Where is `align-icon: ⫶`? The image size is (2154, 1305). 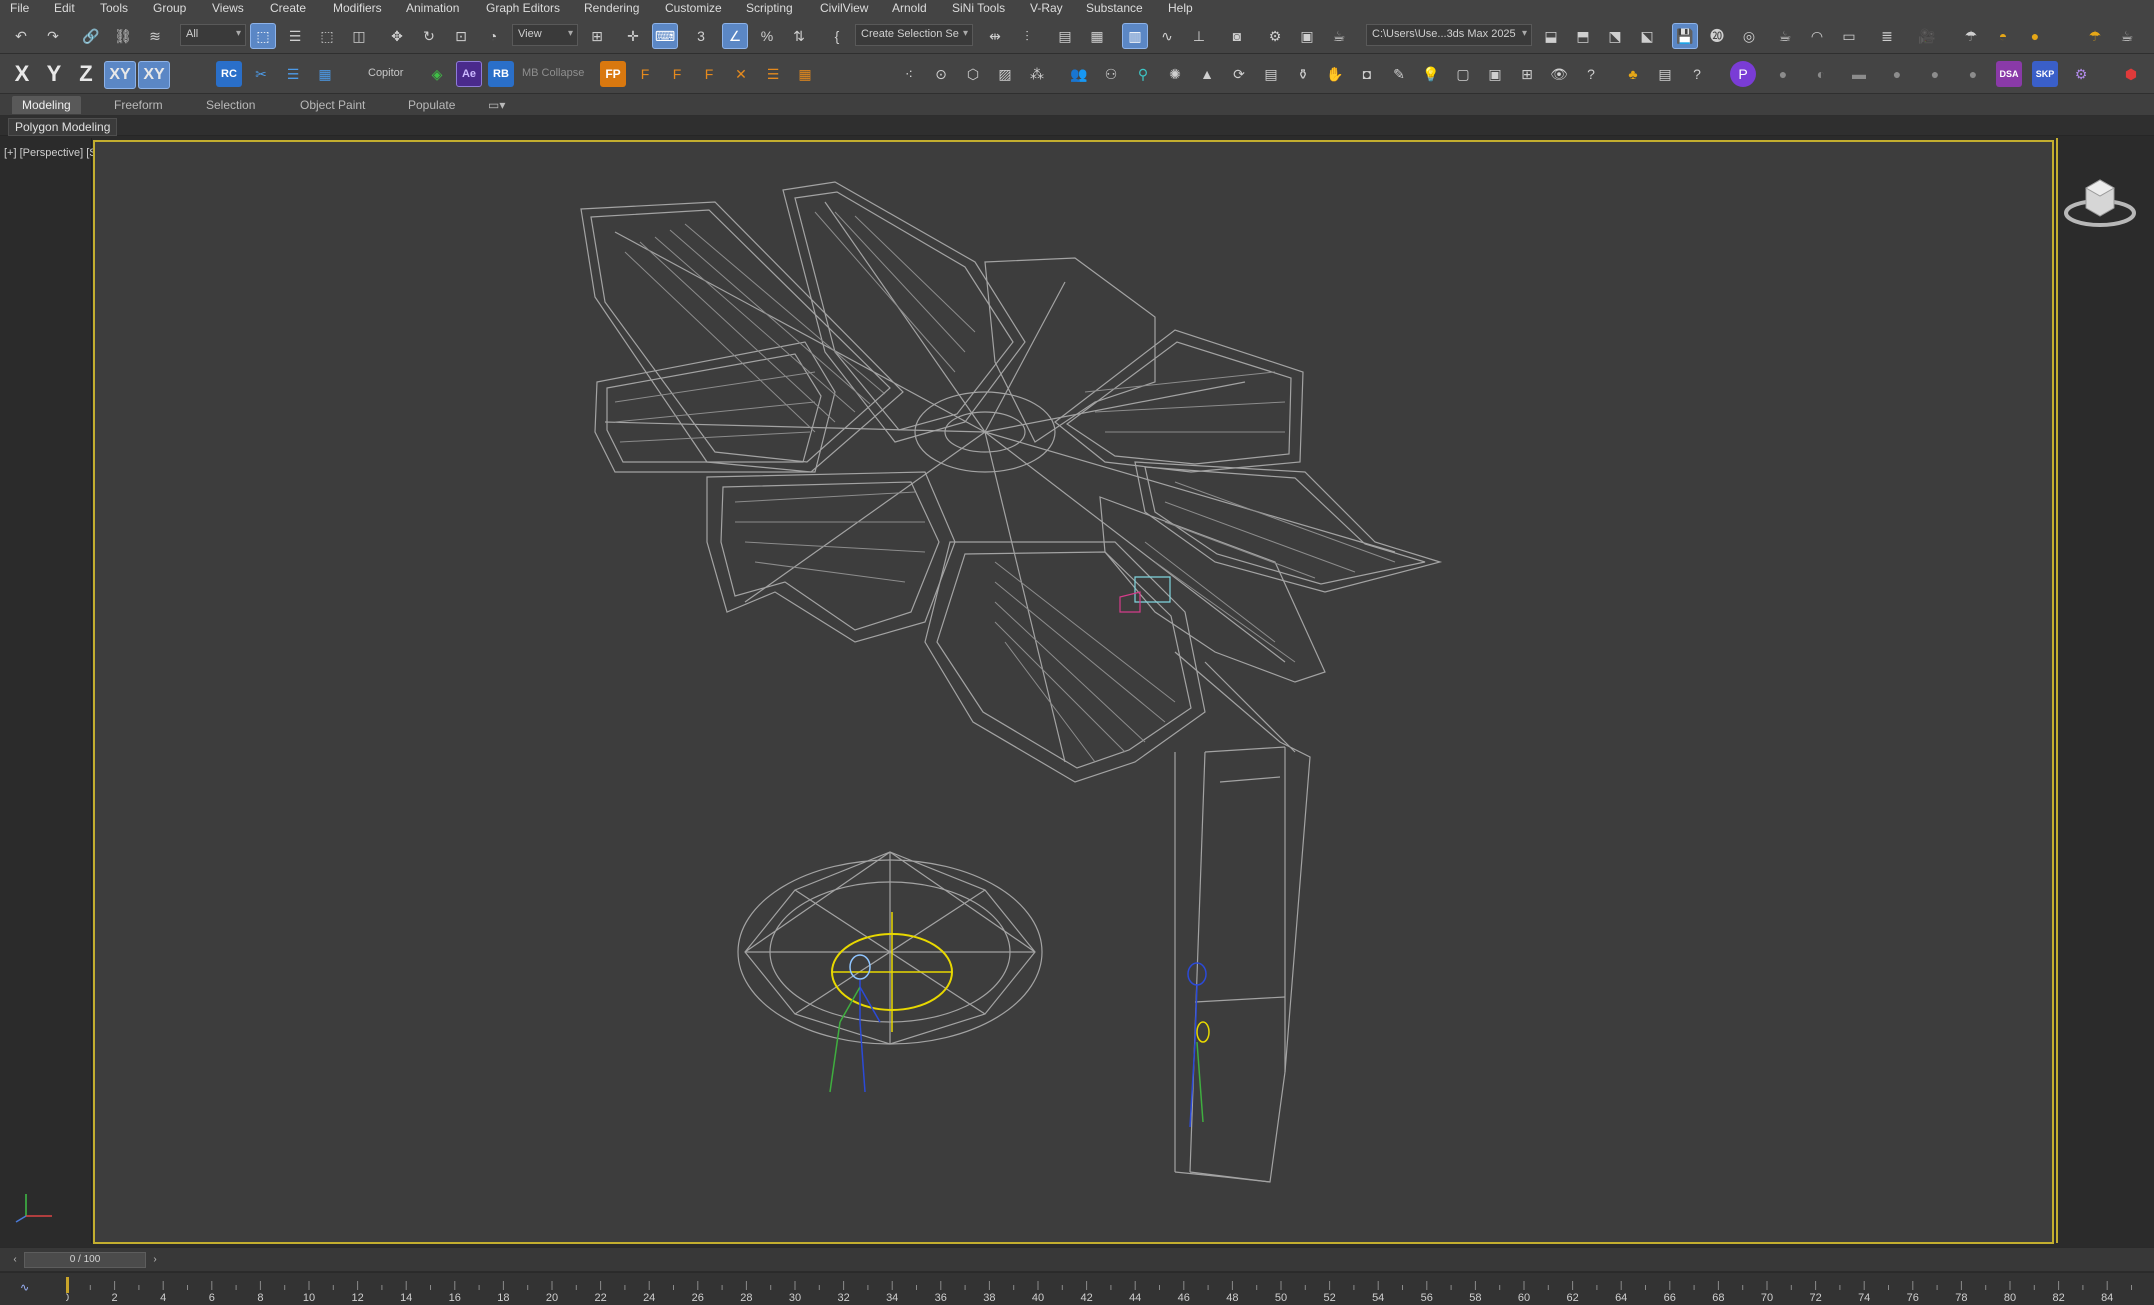 align-icon: ⫶ is located at coordinates (1027, 36).